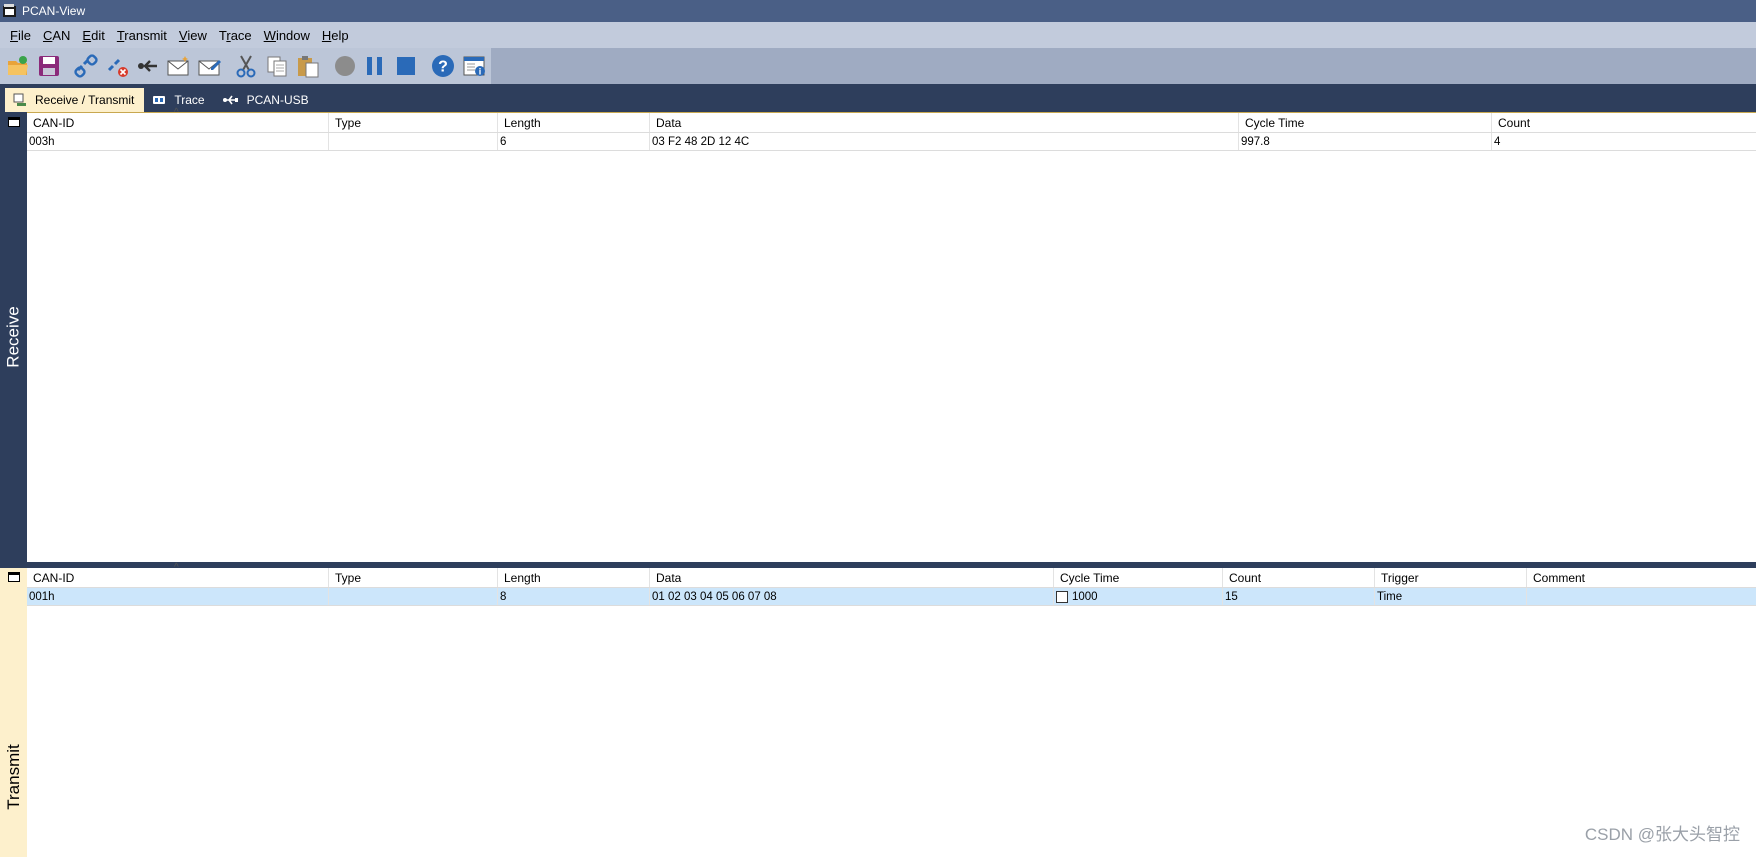  What do you see at coordinates (287, 35) in the screenshot?
I see `menu-window: Window` at bounding box center [287, 35].